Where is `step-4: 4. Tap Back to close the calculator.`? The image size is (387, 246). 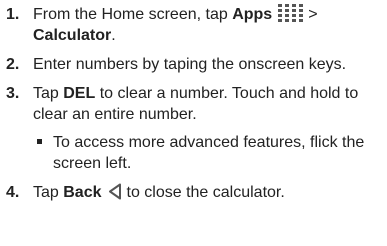
step-4: 4. Tap Back to close the calculator. is located at coordinates (193, 192).